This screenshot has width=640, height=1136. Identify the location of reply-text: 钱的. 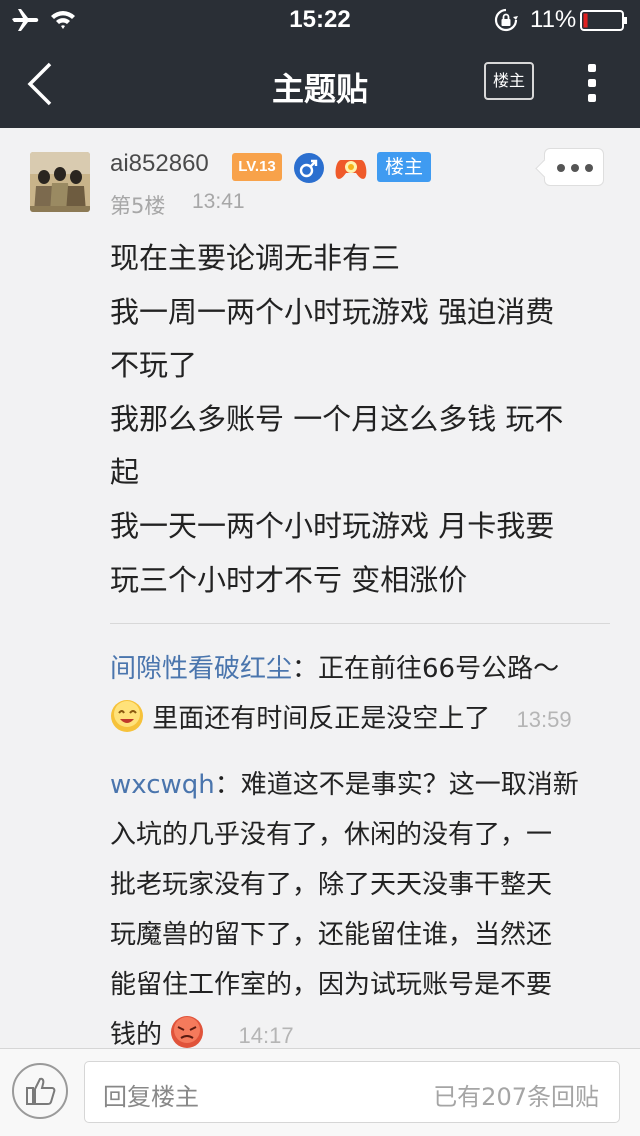
(136, 1035).